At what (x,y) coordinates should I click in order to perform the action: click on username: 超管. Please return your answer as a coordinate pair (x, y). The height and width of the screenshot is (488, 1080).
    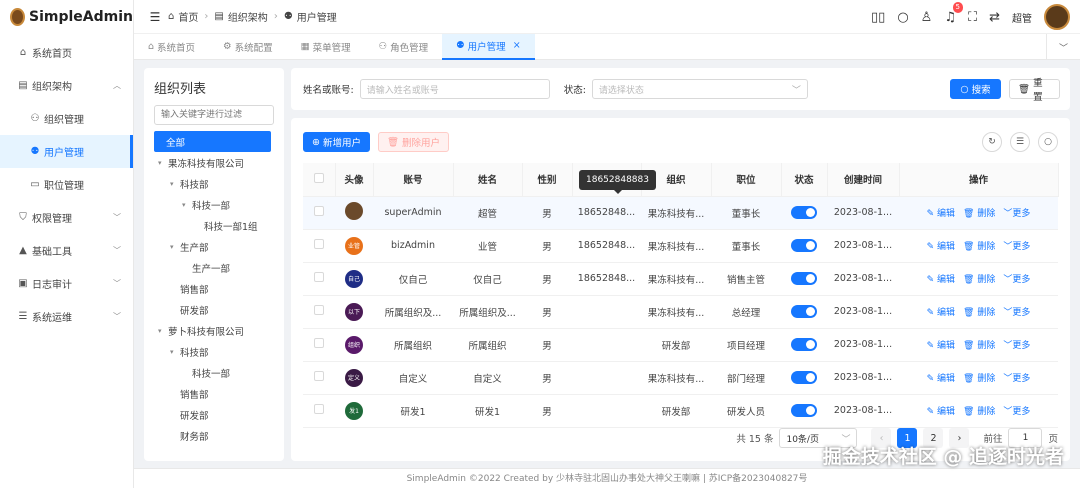
    Looking at the image, I should click on (1022, 17).